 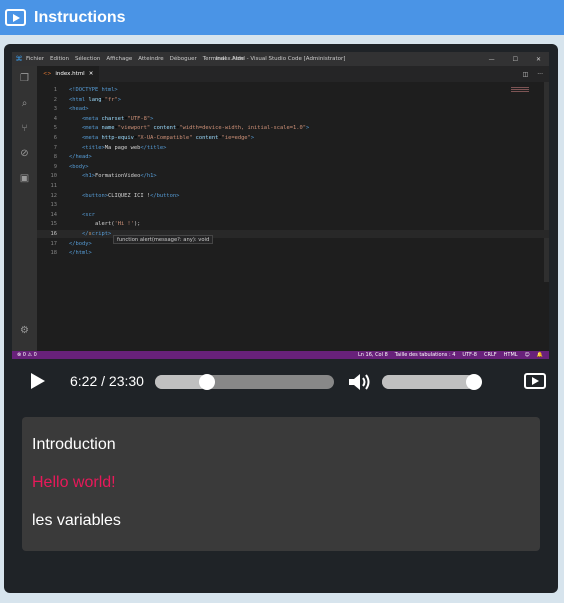 What do you see at coordinates (38, 381) in the screenshot?
I see `play-button` at bounding box center [38, 381].